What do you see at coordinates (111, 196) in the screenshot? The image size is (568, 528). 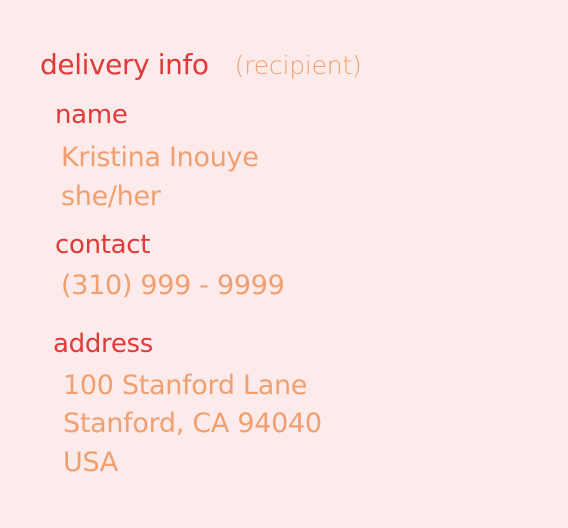 I see `recipient-pronouns: she/her` at bounding box center [111, 196].